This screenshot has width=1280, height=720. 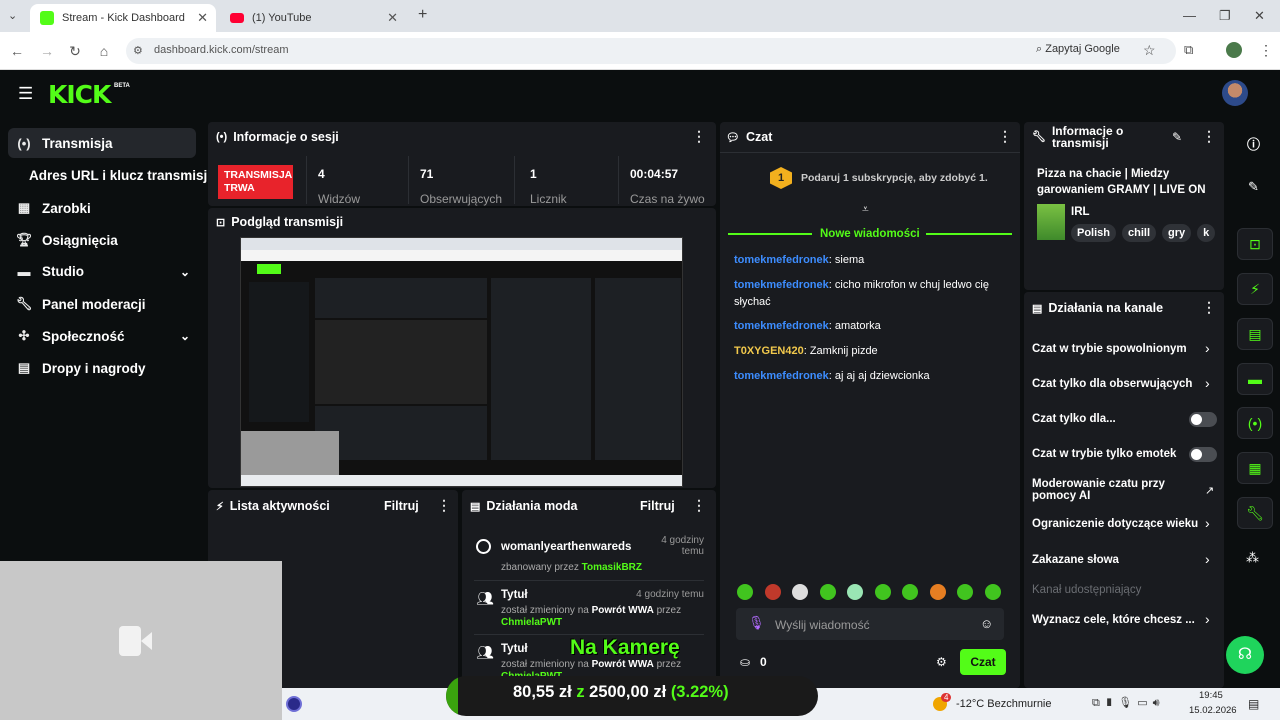 What do you see at coordinates (1255, 244) in the screenshot?
I see `rail-camera-button: ⊡` at bounding box center [1255, 244].